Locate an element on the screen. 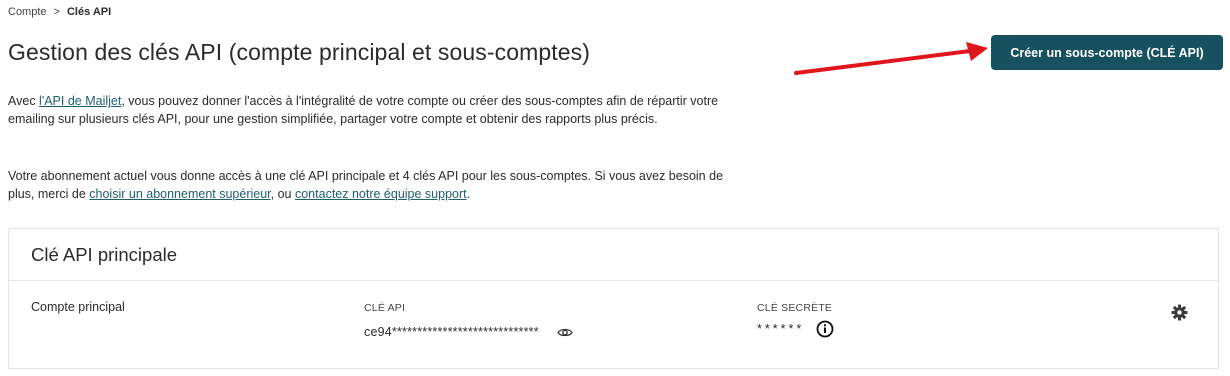 The width and height of the screenshot is (1230, 376). secret-key-value-row: ****** is located at coordinates (795, 329).